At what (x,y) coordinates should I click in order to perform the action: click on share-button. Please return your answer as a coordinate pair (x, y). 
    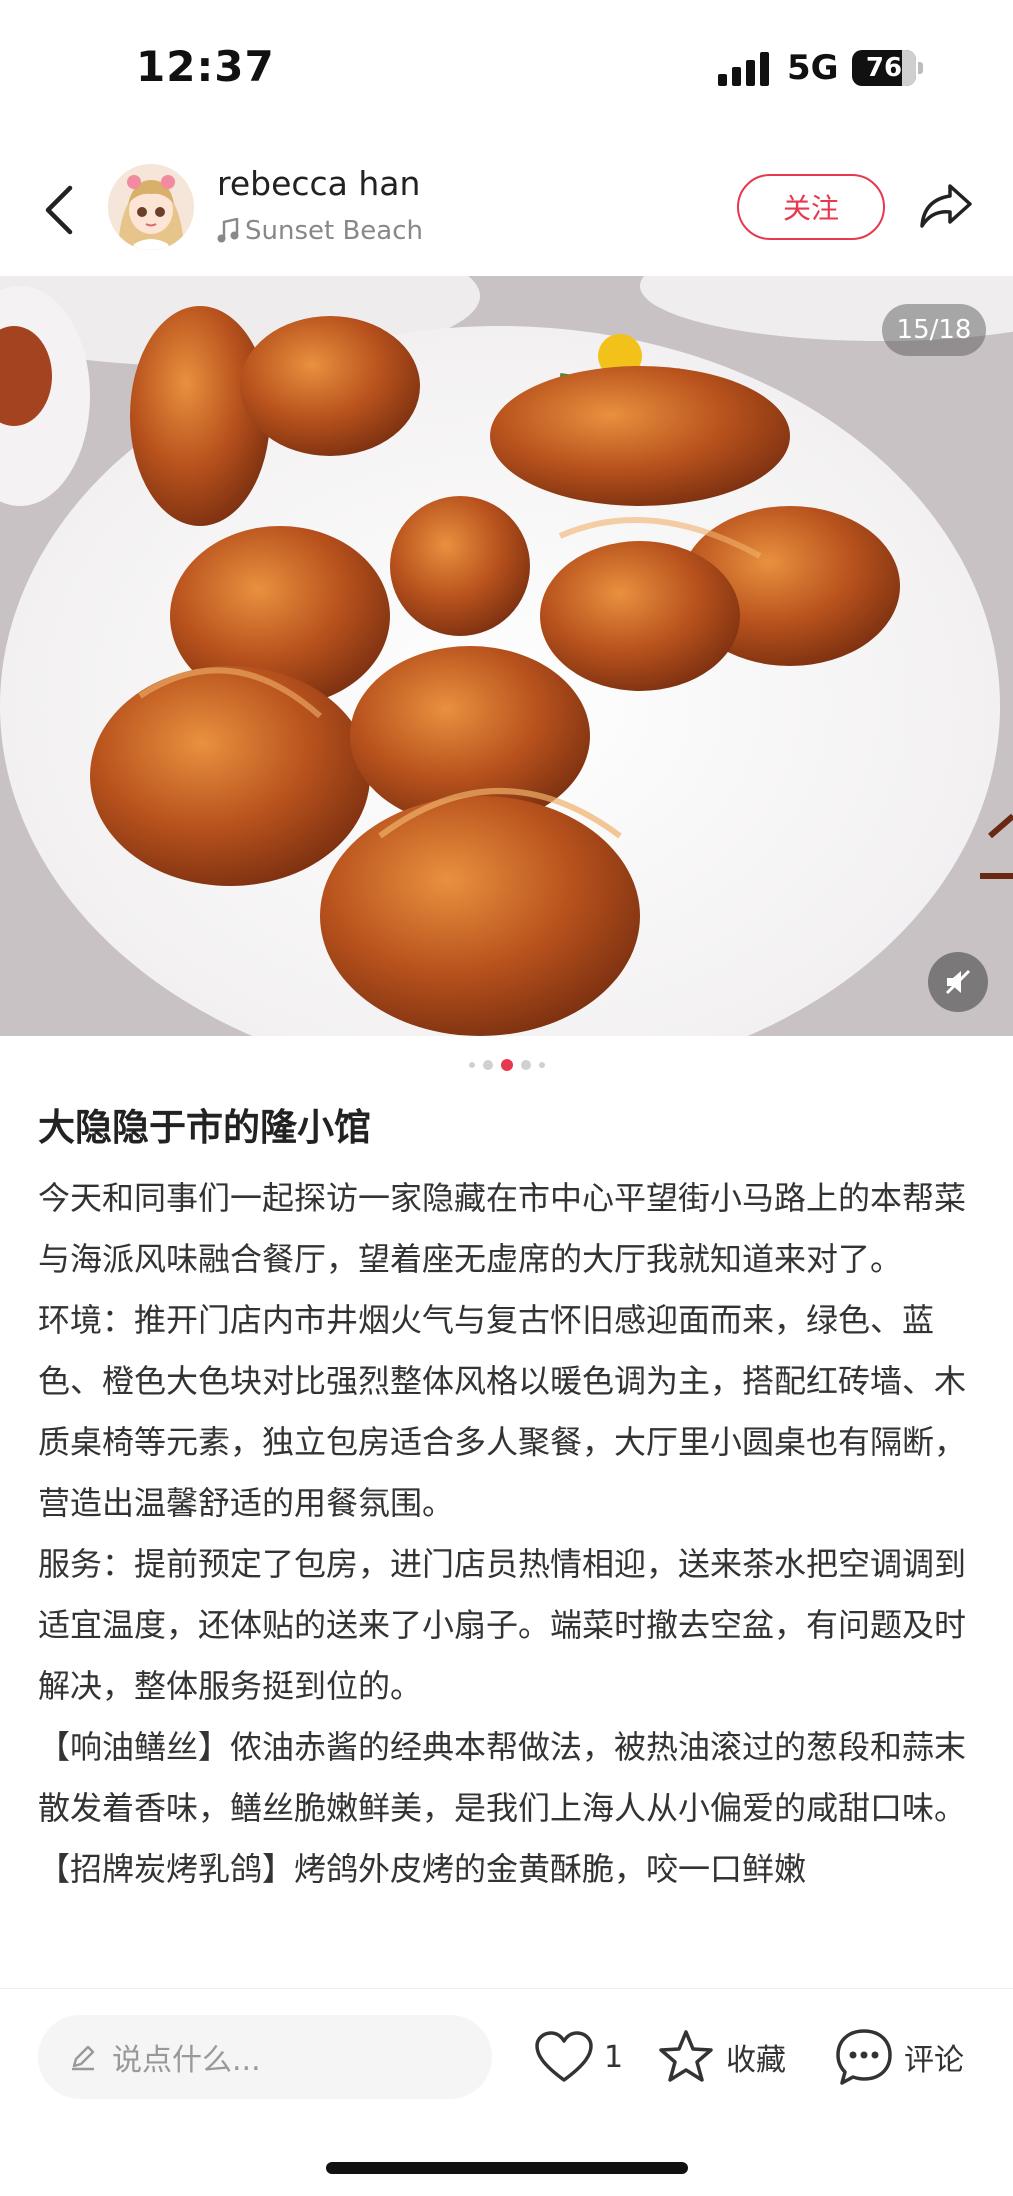
    Looking at the image, I should click on (946, 206).